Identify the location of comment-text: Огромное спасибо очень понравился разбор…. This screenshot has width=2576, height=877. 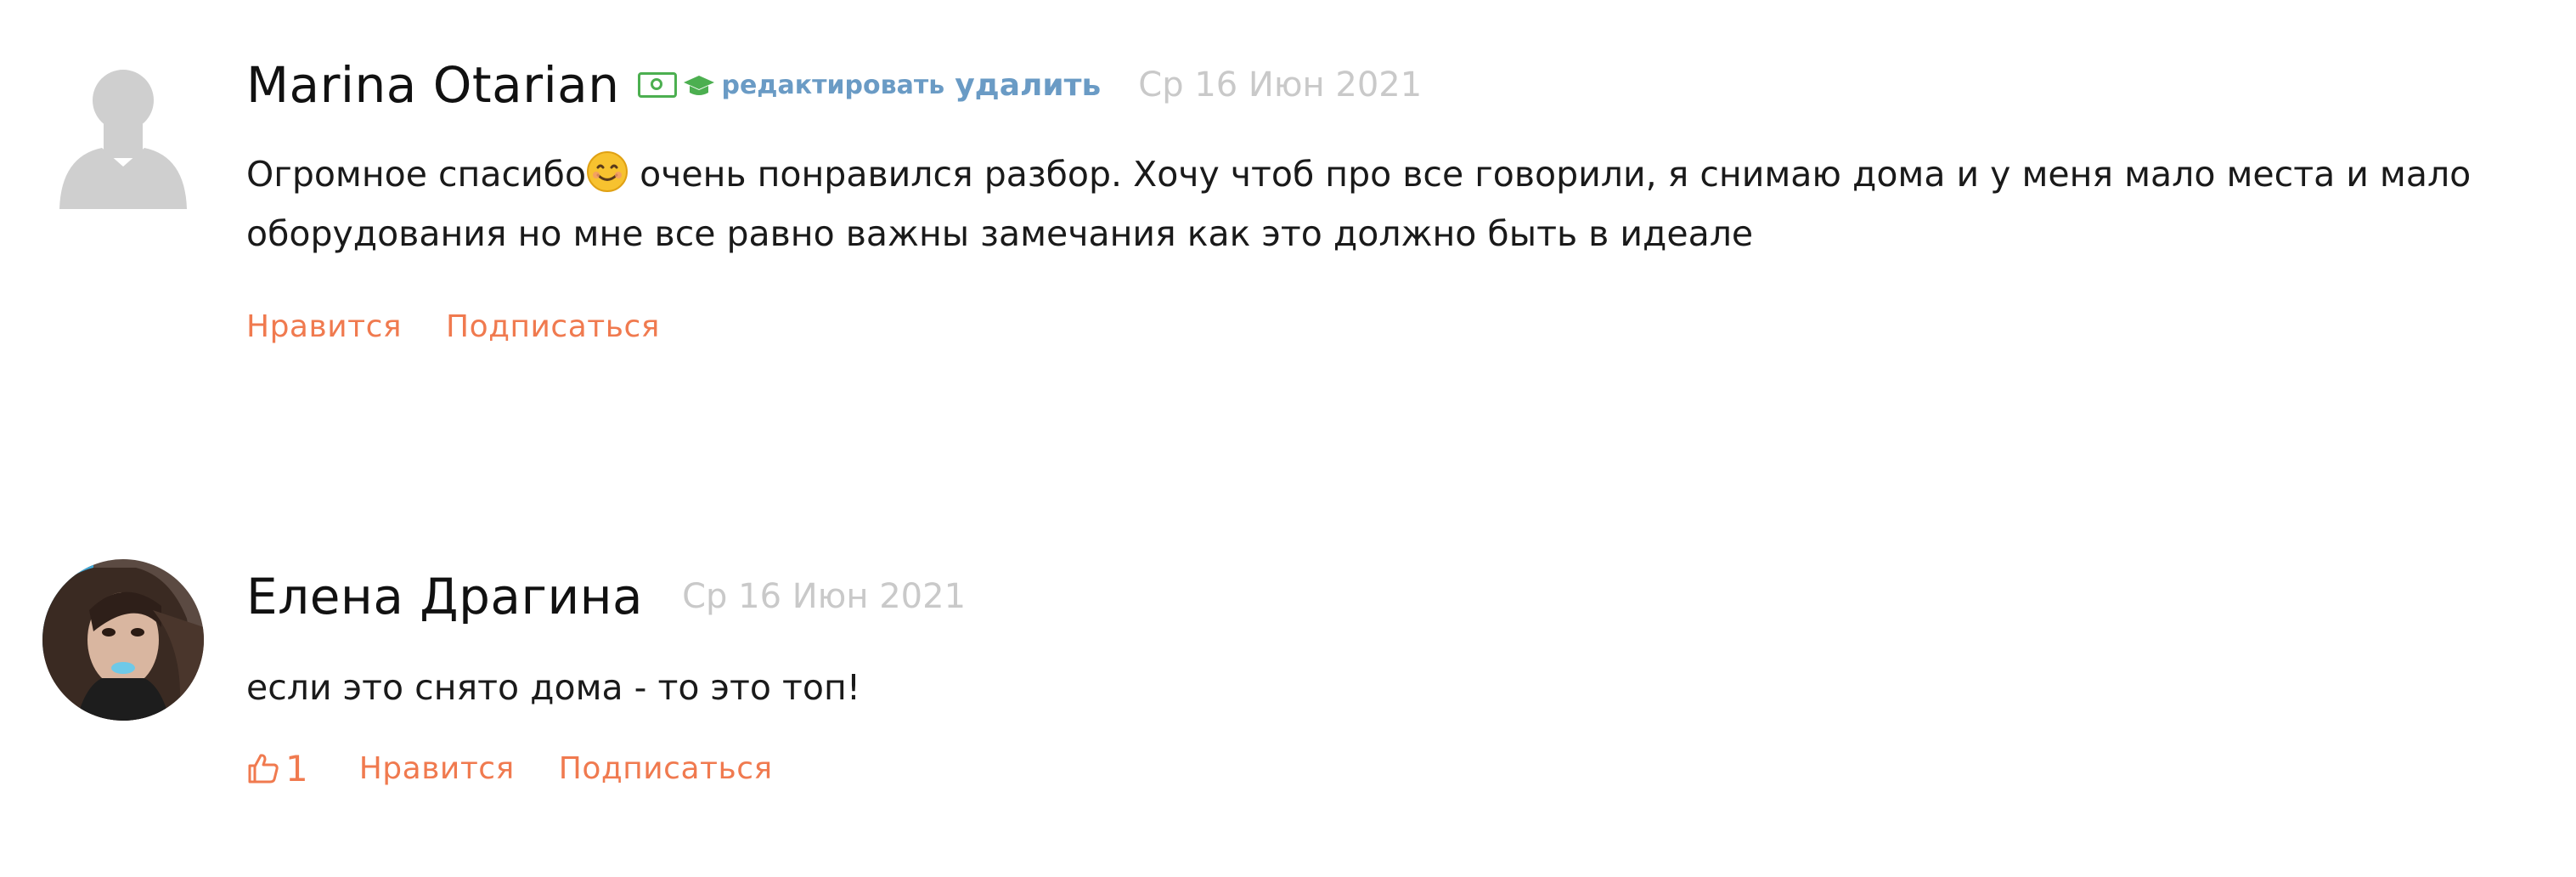
(1392, 203).